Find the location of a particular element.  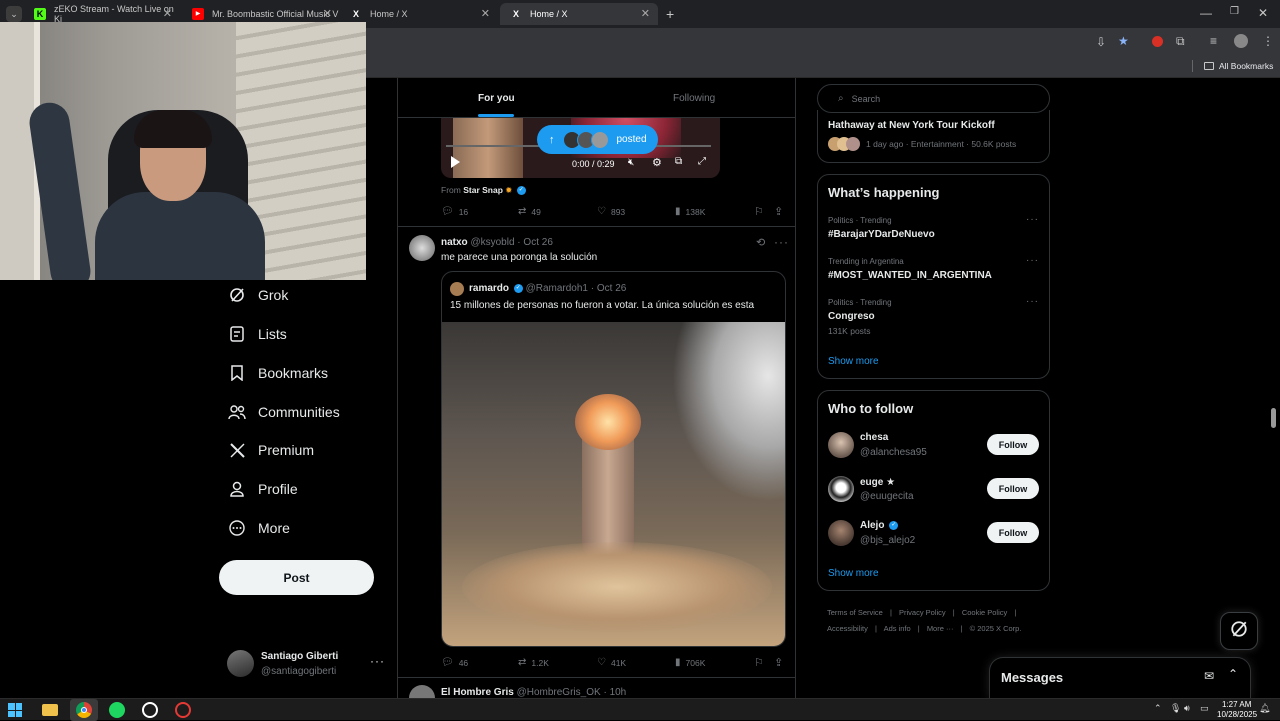

post-button: Post is located at coordinates (296, 577).